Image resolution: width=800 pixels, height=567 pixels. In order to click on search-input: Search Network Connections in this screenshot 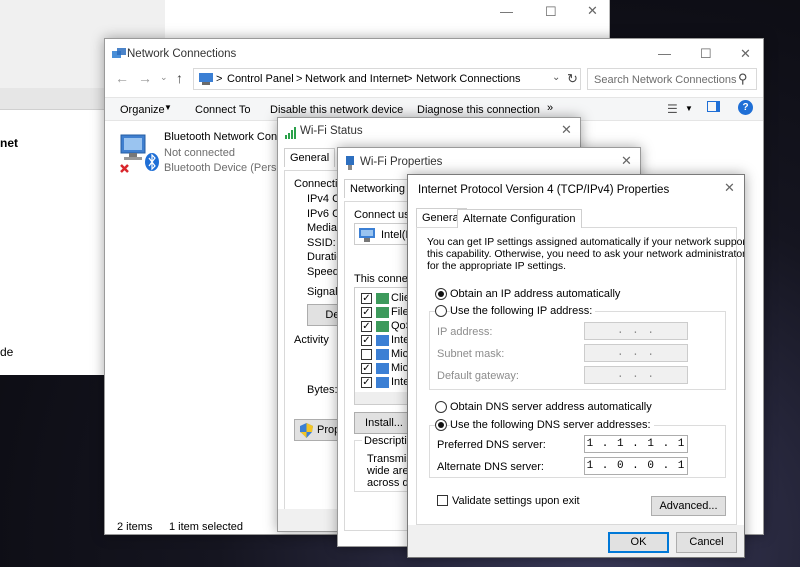, I will do `click(665, 80)`.